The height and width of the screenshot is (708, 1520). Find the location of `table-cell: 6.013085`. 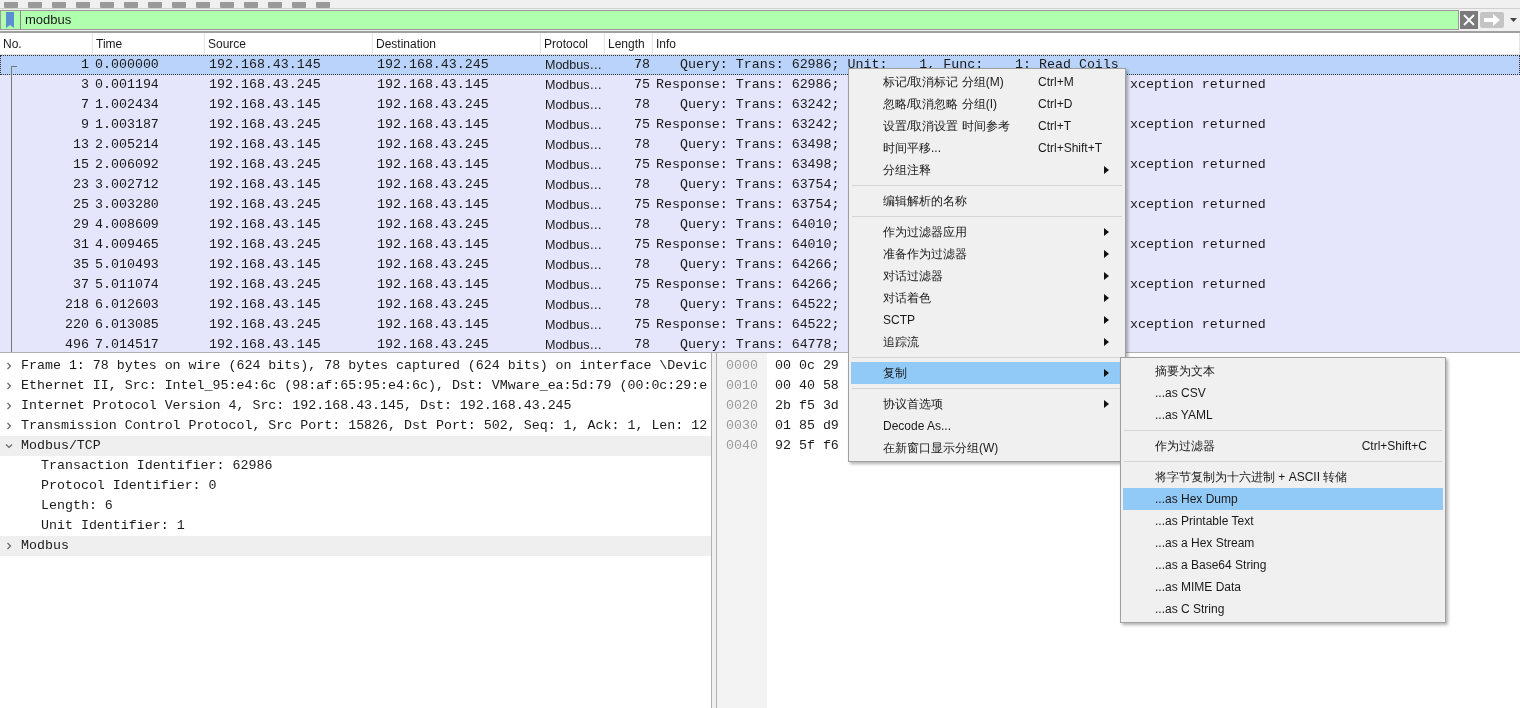

table-cell: 6.013085 is located at coordinates (127, 325).